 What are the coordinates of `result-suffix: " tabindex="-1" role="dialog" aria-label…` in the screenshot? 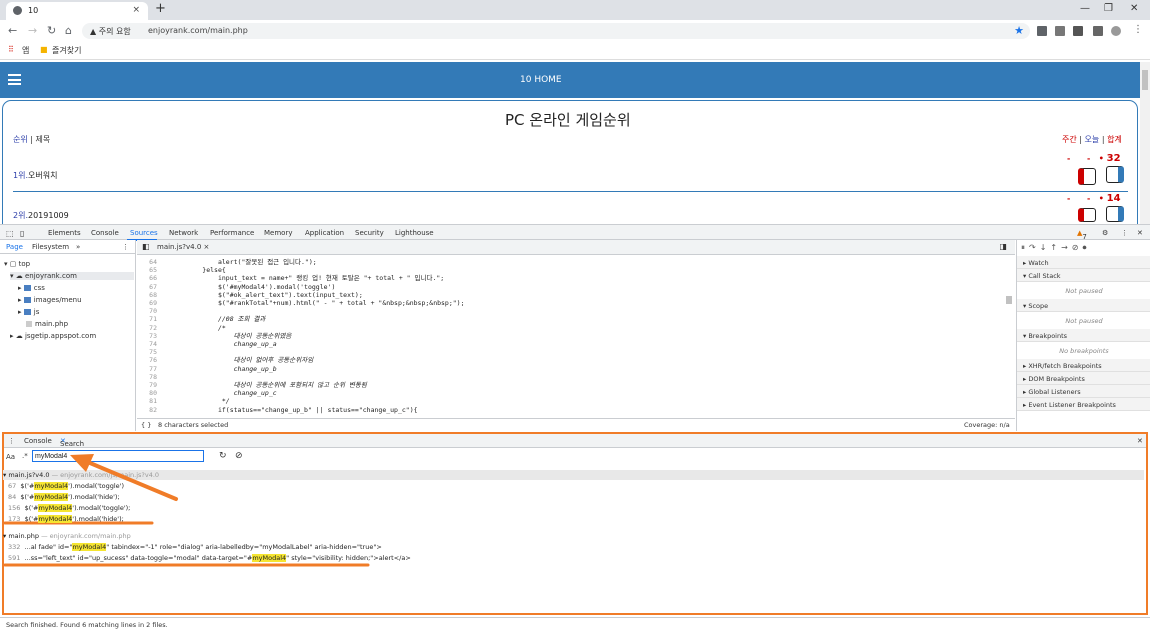 It's located at (244, 547).